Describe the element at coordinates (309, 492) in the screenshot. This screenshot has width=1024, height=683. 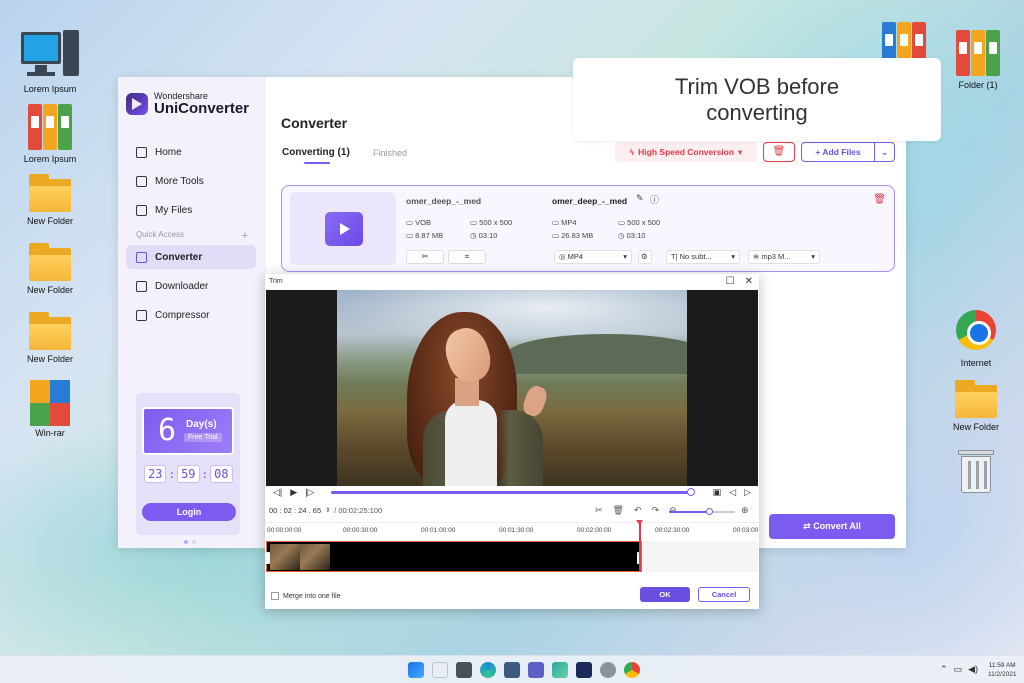
I see `next-frame-icon: |▷` at that location.